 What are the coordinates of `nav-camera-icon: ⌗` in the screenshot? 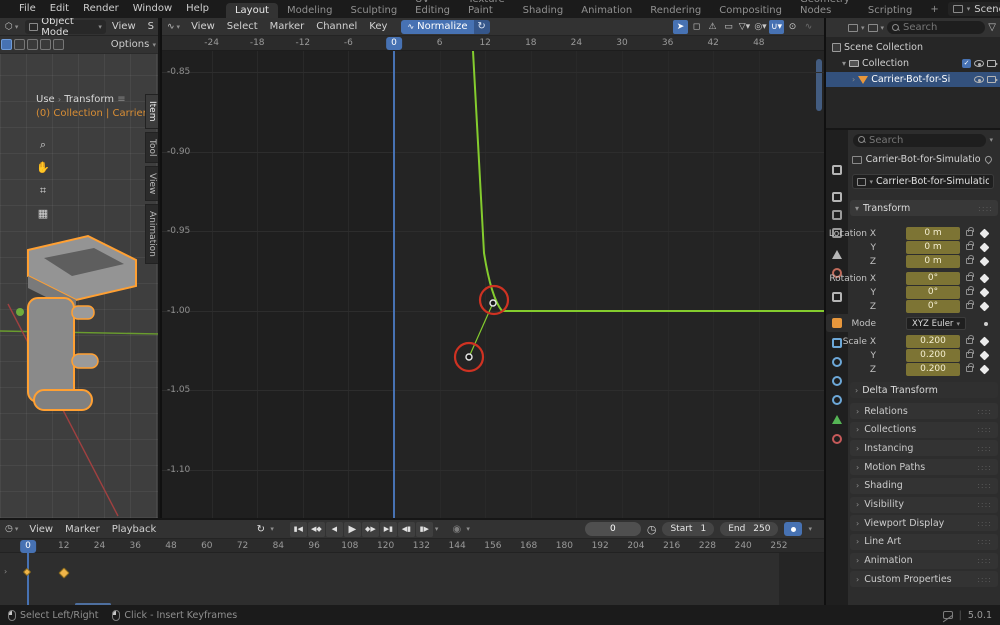 It's located at (43, 191).